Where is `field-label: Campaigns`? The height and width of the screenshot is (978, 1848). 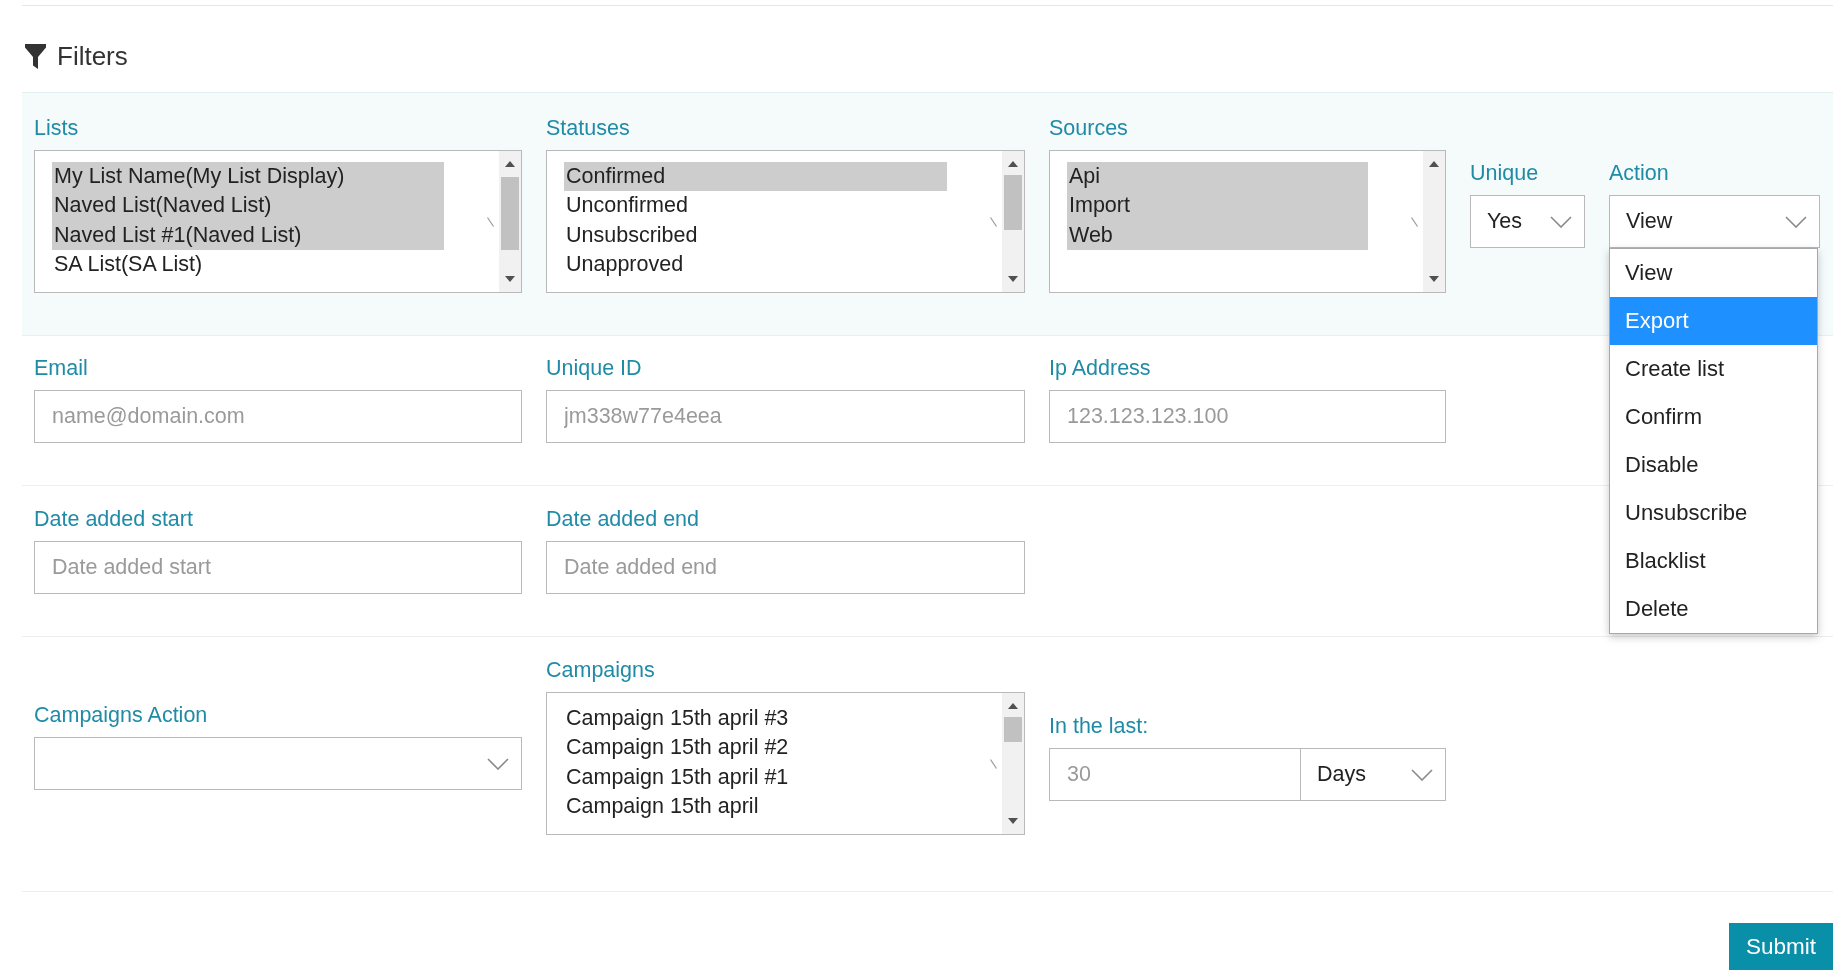 field-label: Campaigns is located at coordinates (600, 670).